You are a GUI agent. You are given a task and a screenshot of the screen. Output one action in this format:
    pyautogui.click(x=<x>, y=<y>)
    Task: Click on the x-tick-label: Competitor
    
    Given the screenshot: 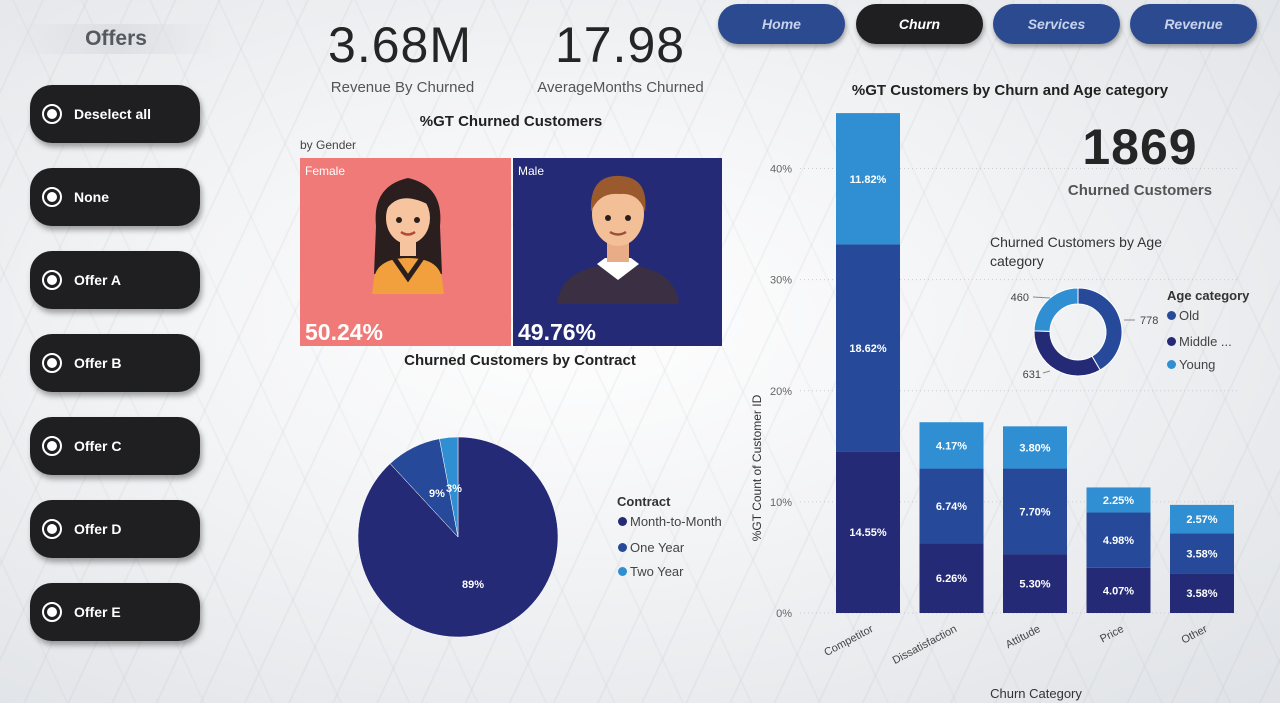 What is the action you would take?
    pyautogui.click(x=848, y=641)
    